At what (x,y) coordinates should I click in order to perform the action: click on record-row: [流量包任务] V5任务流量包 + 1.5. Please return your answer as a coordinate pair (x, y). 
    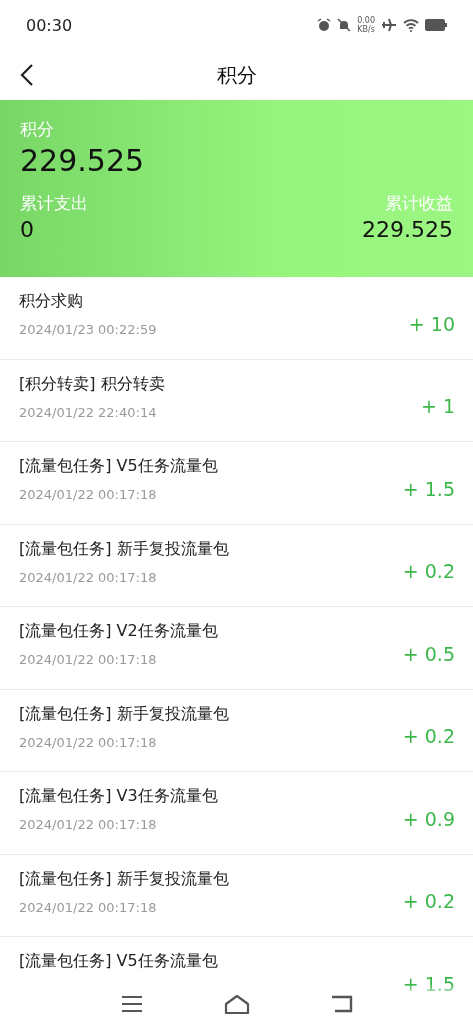
    Looking at the image, I should click on (236, 978).